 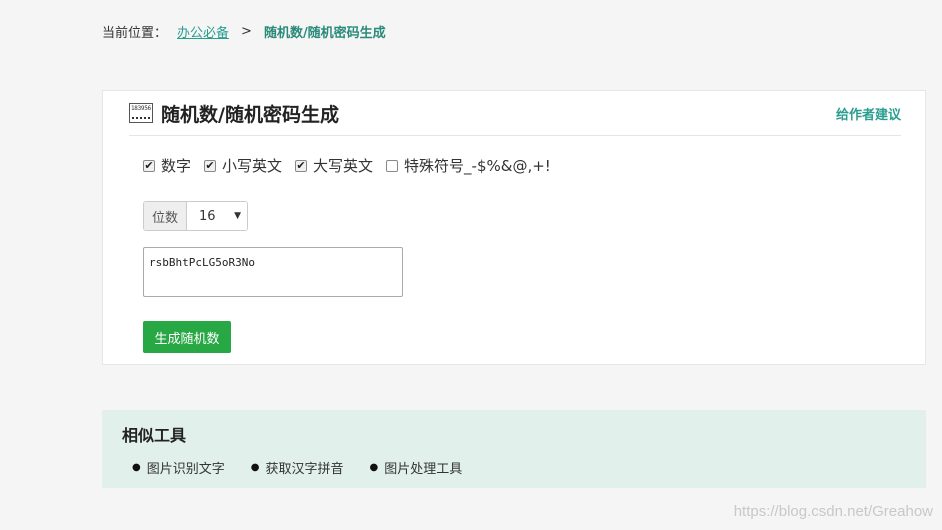 What do you see at coordinates (515, 113) in the screenshot?
I see `card-header: 183956 随机数/随机密码生成 给作者建议` at bounding box center [515, 113].